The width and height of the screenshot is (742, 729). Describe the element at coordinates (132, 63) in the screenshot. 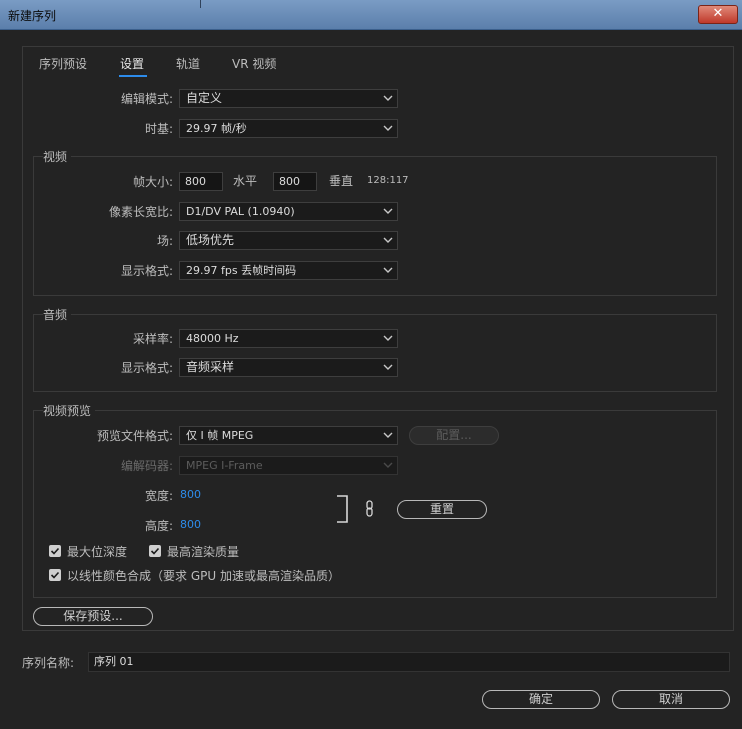

I see `tab-settings: 设置` at that location.